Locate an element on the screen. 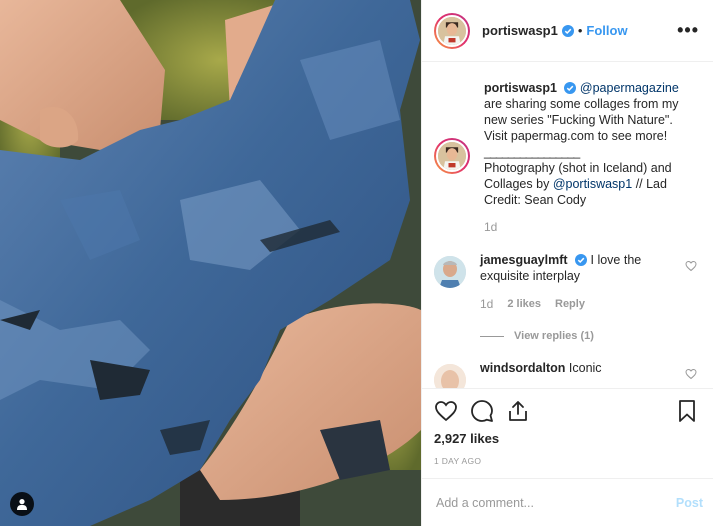  comment-body: windsordalton Iconic is located at coordinates (578, 374).